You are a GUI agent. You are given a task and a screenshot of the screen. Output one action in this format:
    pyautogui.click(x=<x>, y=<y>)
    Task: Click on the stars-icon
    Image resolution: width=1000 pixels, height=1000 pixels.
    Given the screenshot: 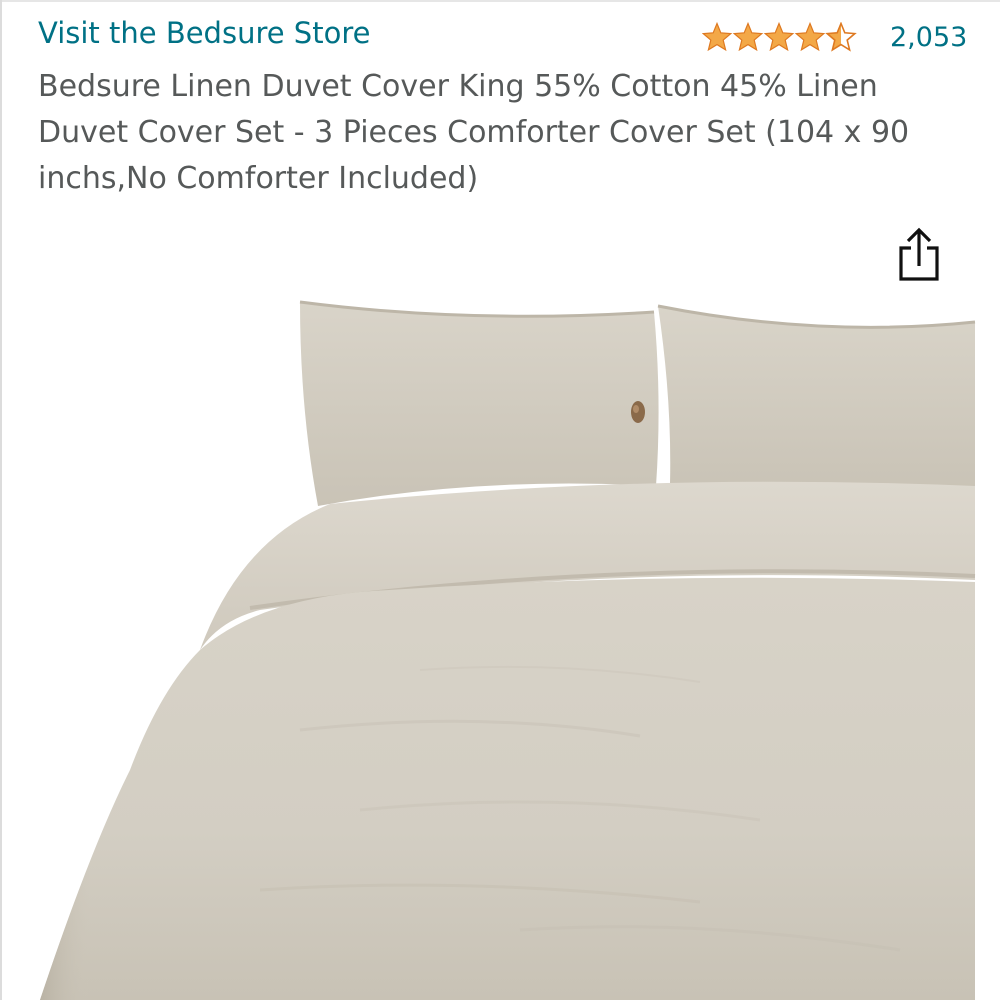 What is the action you would take?
    pyautogui.click(x=779, y=36)
    